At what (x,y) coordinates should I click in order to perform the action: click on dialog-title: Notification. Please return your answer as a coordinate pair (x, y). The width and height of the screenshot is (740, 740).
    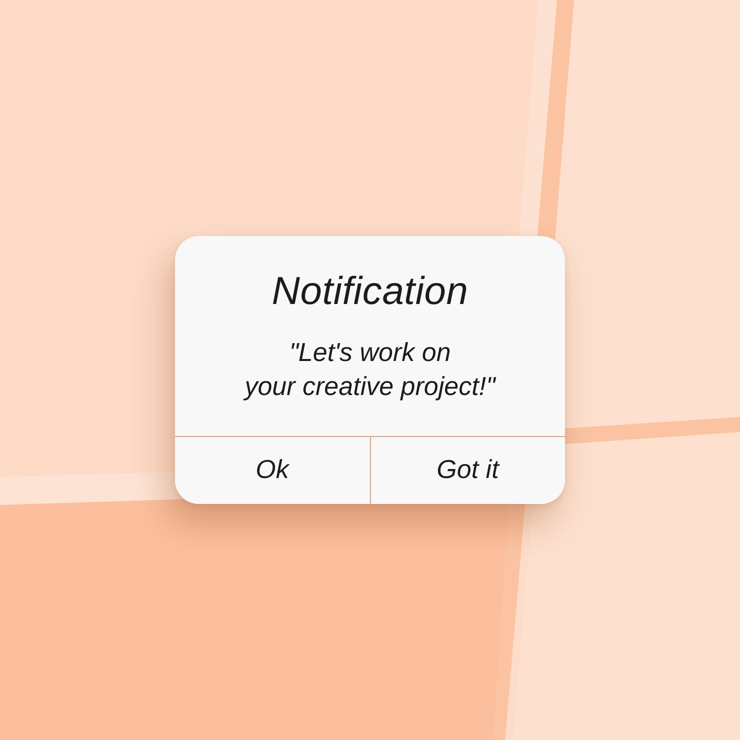
    Looking at the image, I should click on (370, 292).